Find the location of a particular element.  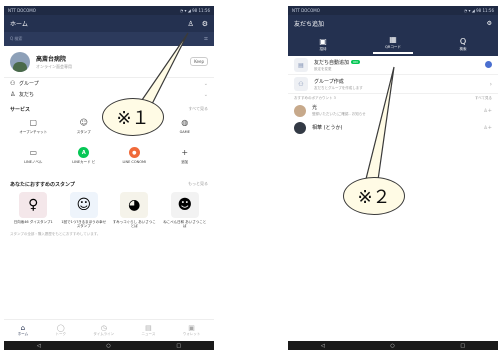

callout-2: ※２ is located at coordinates (374, 196).